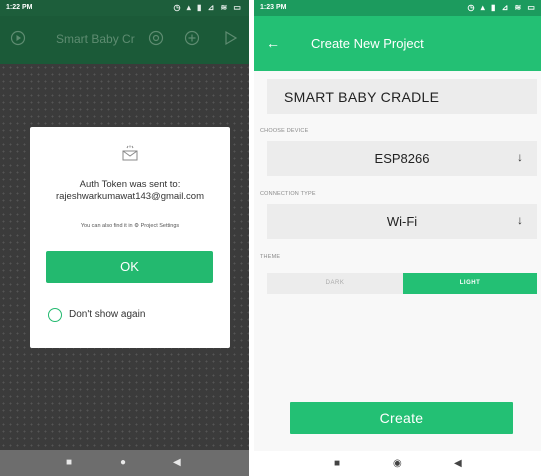 This screenshot has height=476, width=541. What do you see at coordinates (130, 155) in the screenshot?
I see `mail-sent-icon` at bounding box center [130, 155].